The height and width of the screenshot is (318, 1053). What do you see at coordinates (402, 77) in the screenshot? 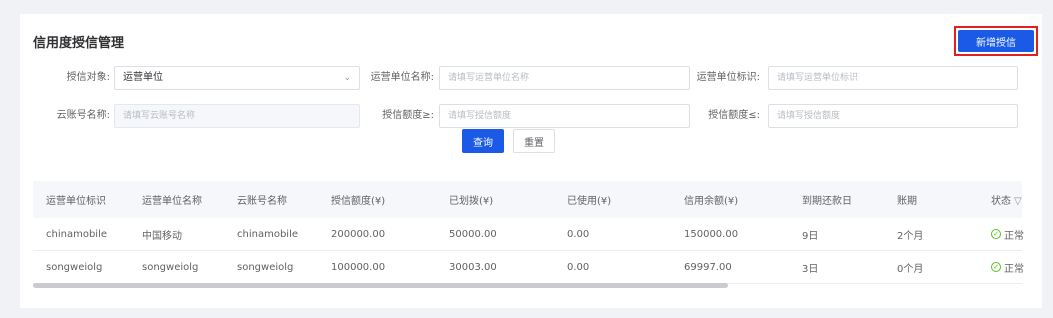
I see `unit-name-label: 运营单位名称:` at bounding box center [402, 77].